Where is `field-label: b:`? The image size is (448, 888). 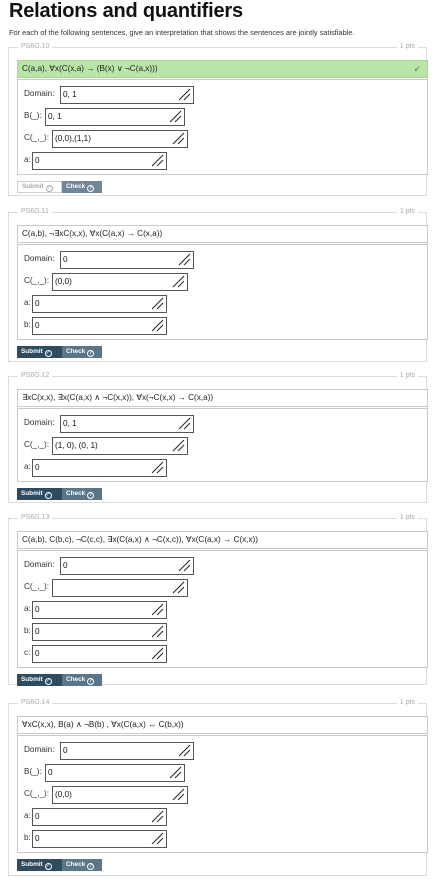 field-label: b: is located at coordinates (27, 324).